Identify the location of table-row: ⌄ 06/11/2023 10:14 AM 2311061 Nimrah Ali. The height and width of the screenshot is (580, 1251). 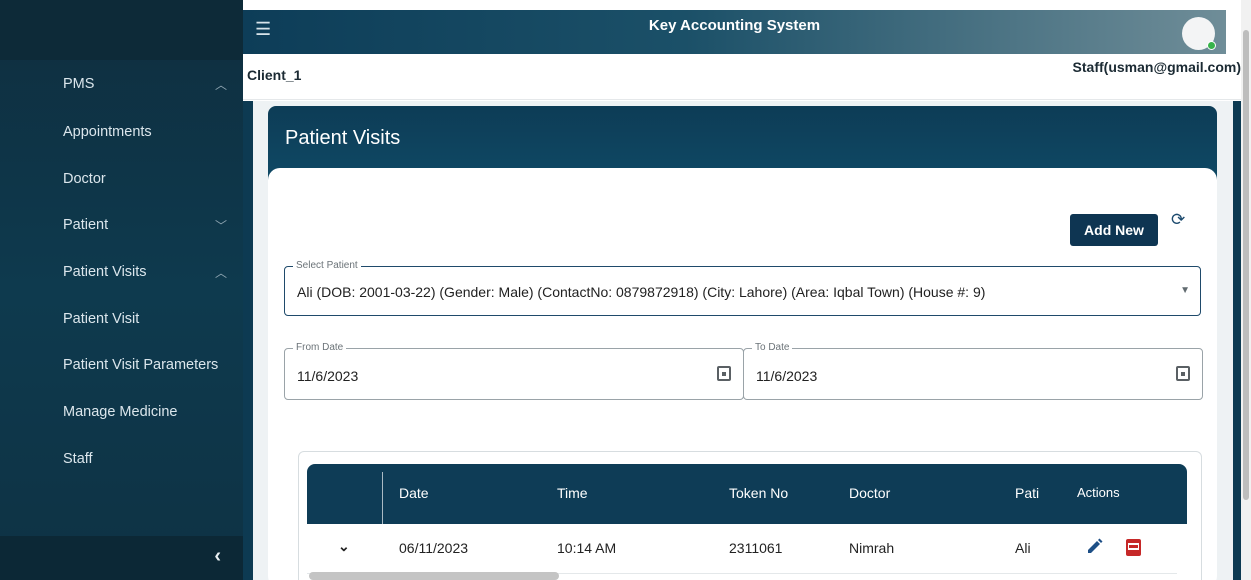
(742, 549).